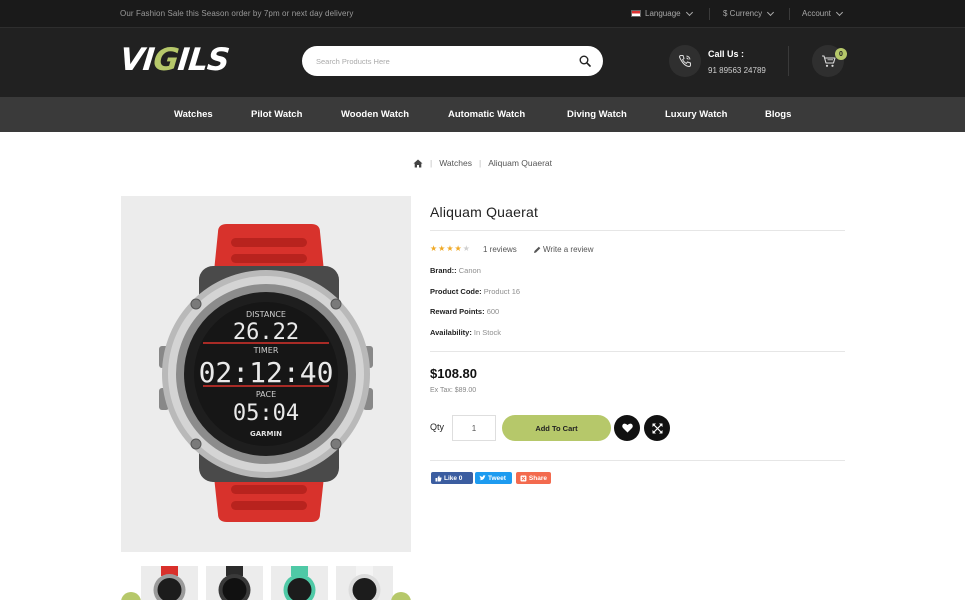  I want to click on compare-button, so click(657, 428).